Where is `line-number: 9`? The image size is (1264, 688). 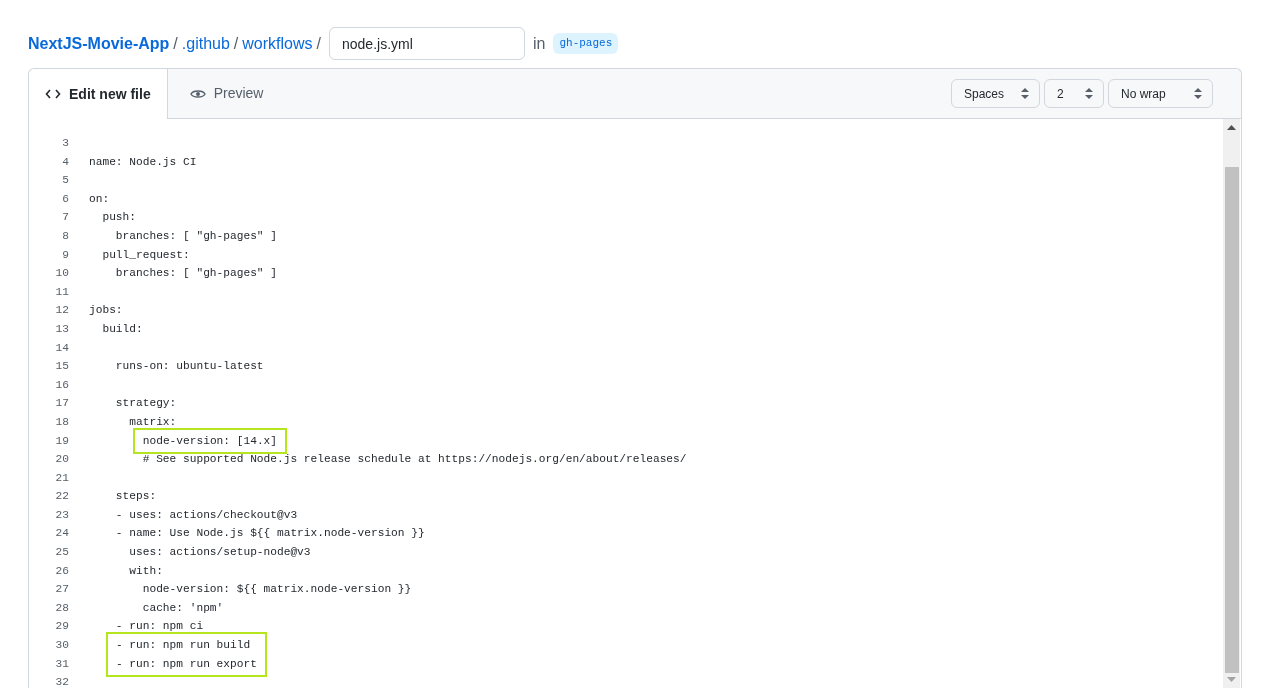
line-number: 9 is located at coordinates (65, 255).